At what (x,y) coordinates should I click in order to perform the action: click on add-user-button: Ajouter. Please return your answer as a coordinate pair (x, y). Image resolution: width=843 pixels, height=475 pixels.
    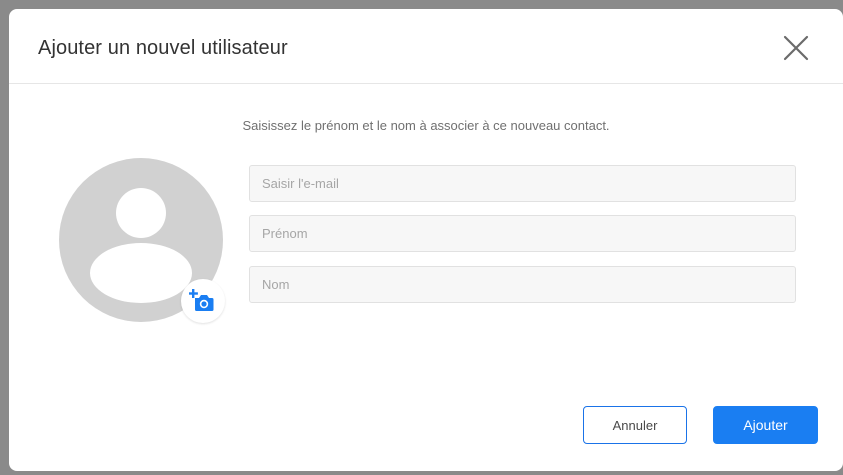
    Looking at the image, I should click on (765, 425).